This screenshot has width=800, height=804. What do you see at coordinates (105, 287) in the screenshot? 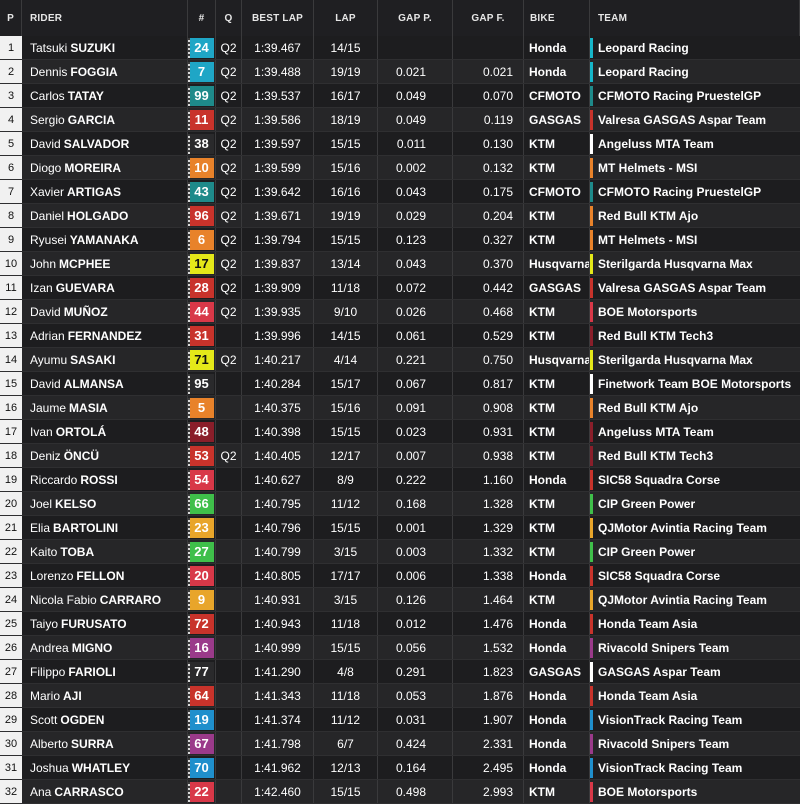
I see `rider-name: Izan GUEVARA` at bounding box center [105, 287].